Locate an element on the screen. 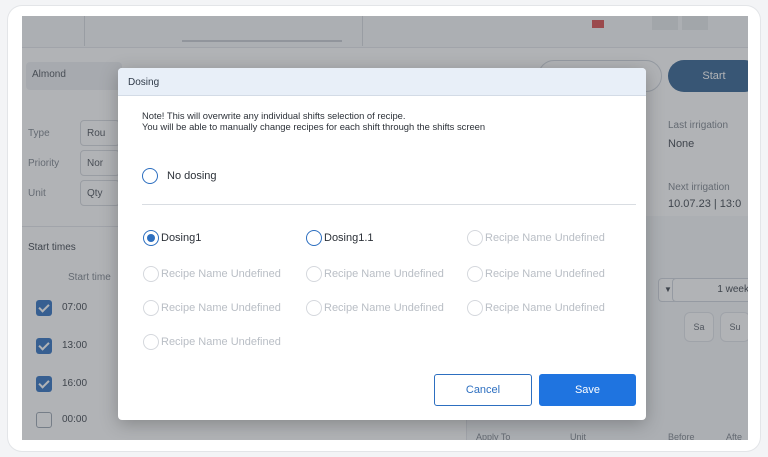 Image resolution: width=768 pixels, height=457 pixels. dialog-header: Dosing is located at coordinates (382, 82).